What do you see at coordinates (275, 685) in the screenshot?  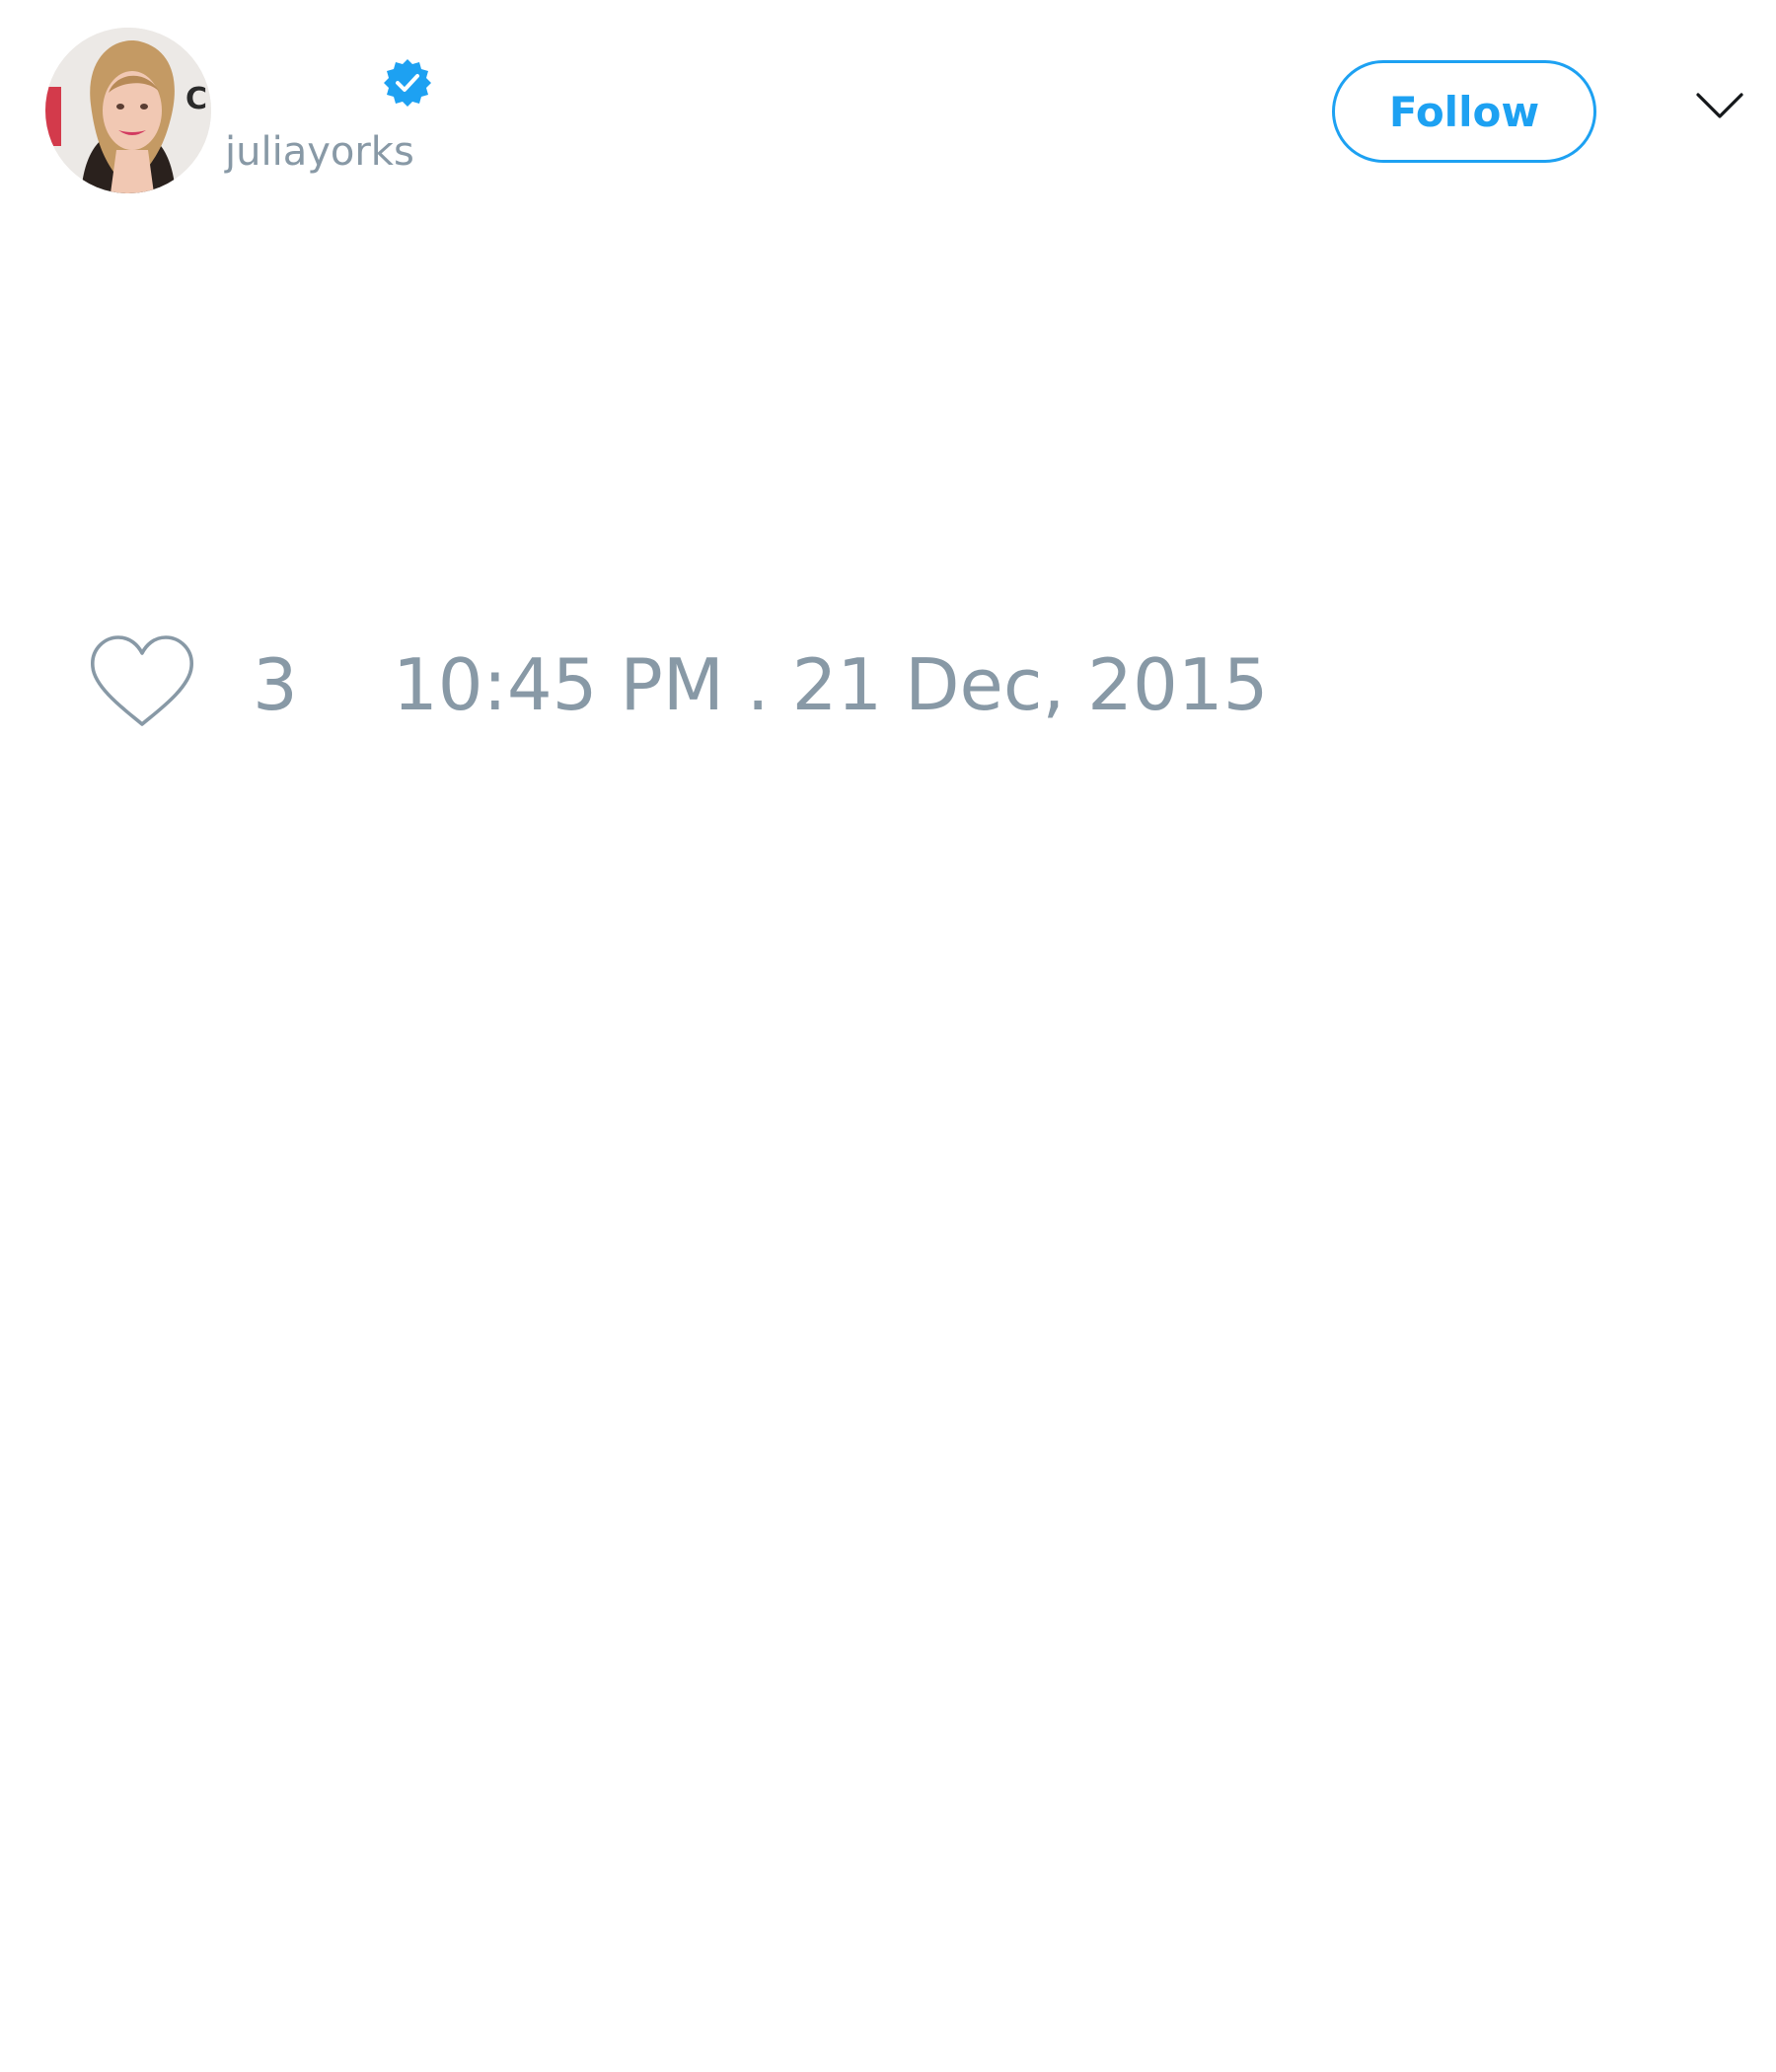 I see `like-count: 3` at bounding box center [275, 685].